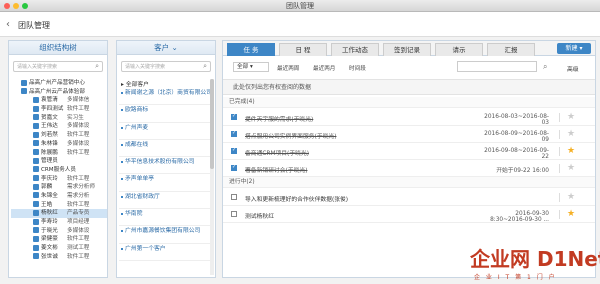 This screenshot has height=284, width=600. I want to click on tab-4: 请示, so click(459, 49).